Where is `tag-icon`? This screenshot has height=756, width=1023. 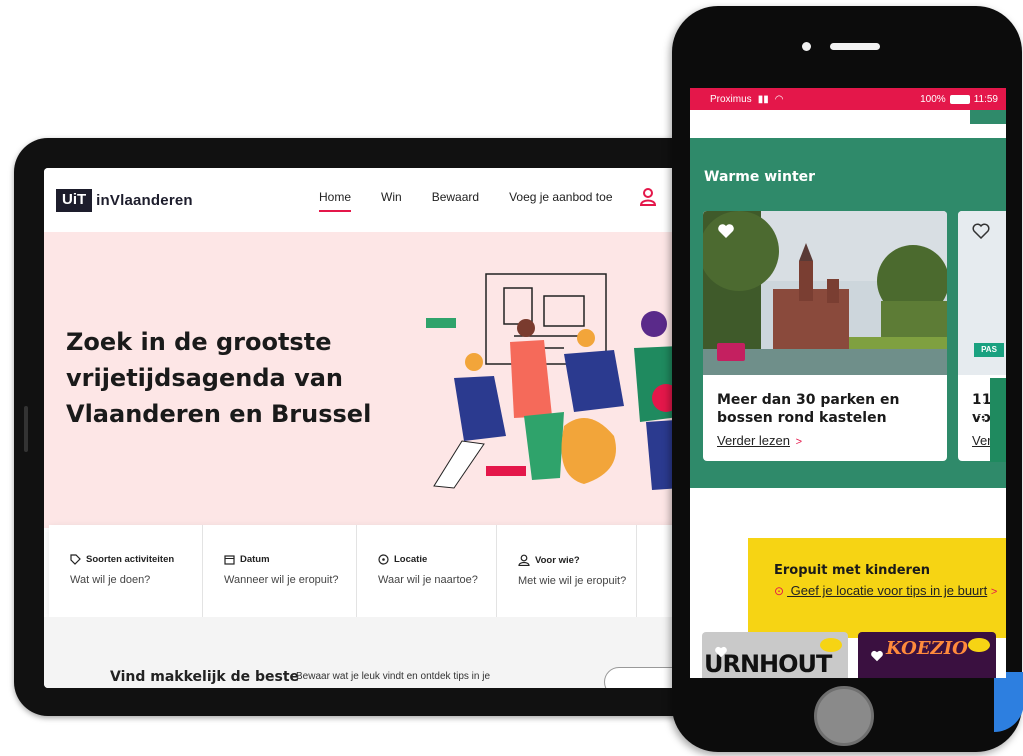
tag-icon is located at coordinates (75, 559).